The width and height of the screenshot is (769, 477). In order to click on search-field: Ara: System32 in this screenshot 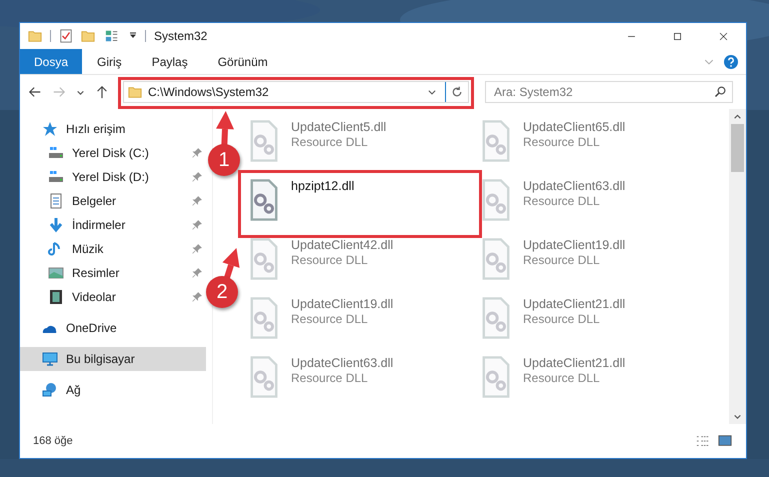, I will do `click(609, 92)`.